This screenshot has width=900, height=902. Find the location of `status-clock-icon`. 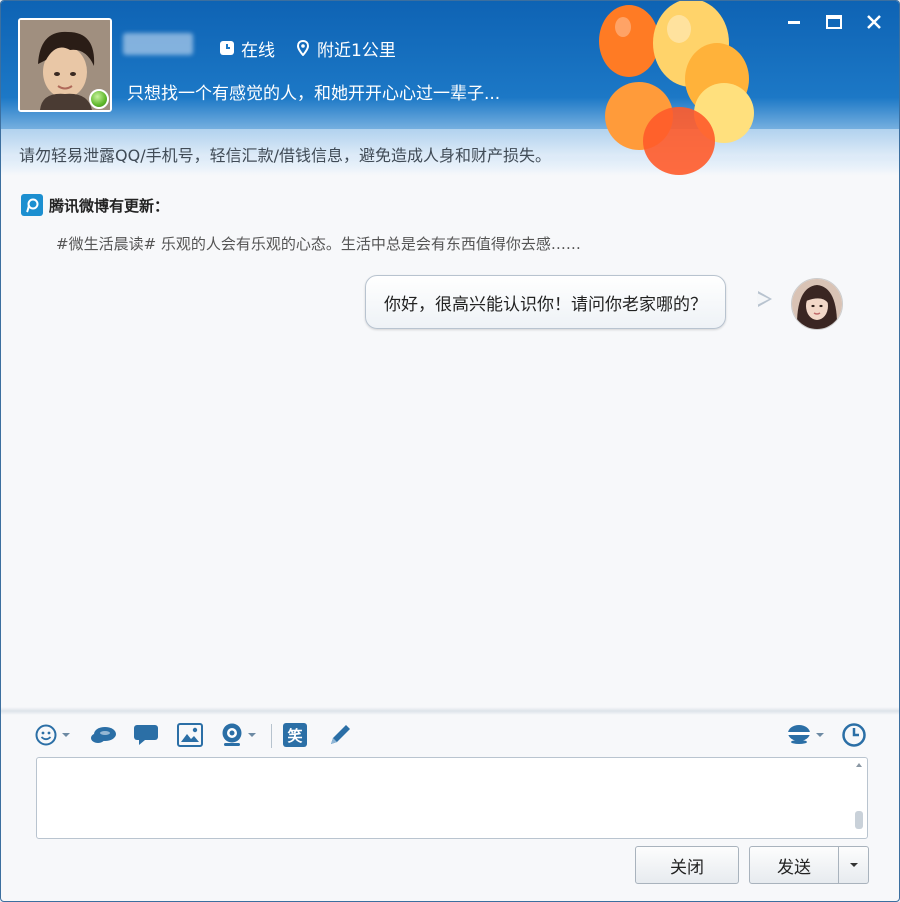

status-clock-icon is located at coordinates (227, 48).